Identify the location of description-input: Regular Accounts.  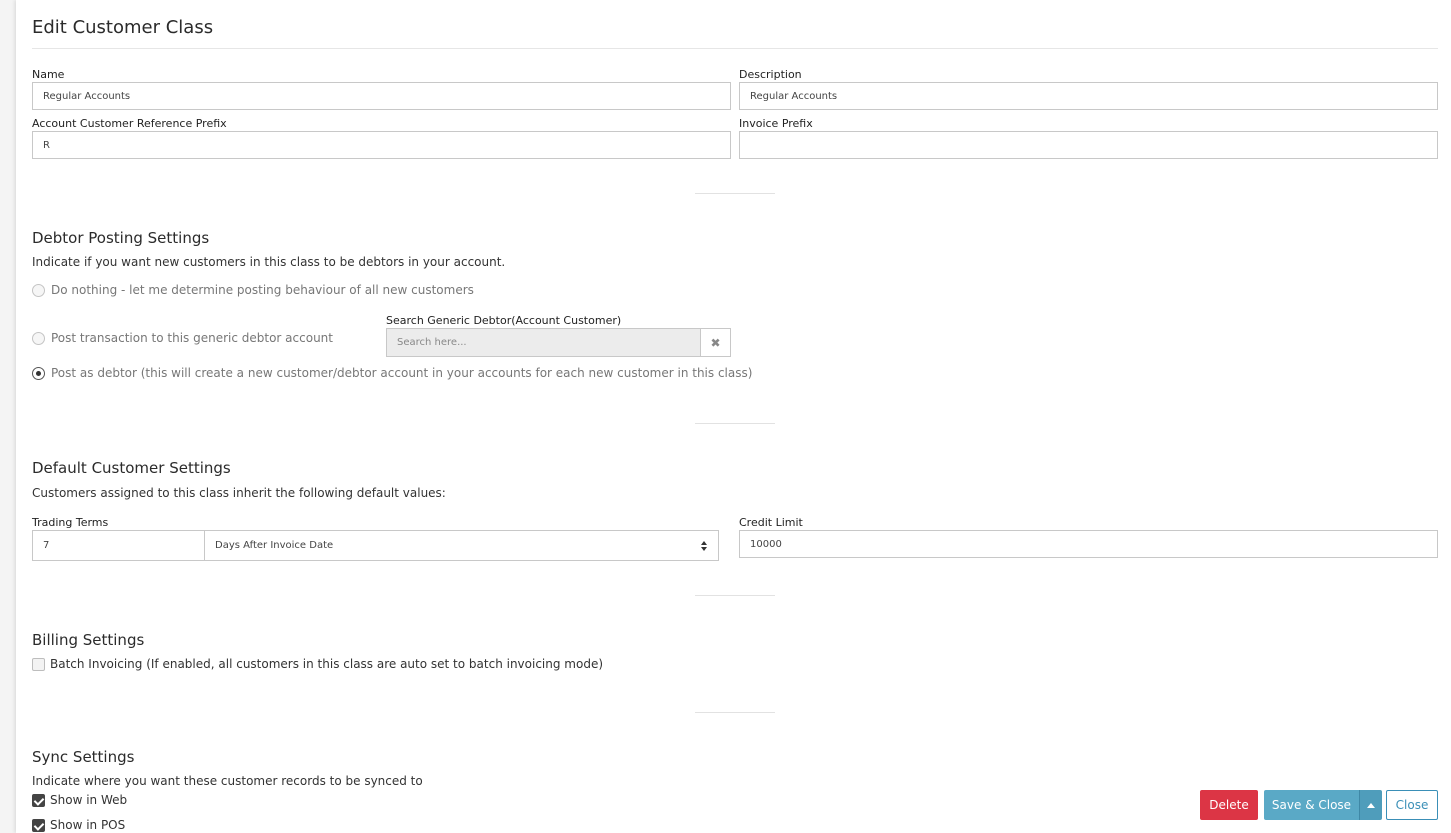
(1088, 96).